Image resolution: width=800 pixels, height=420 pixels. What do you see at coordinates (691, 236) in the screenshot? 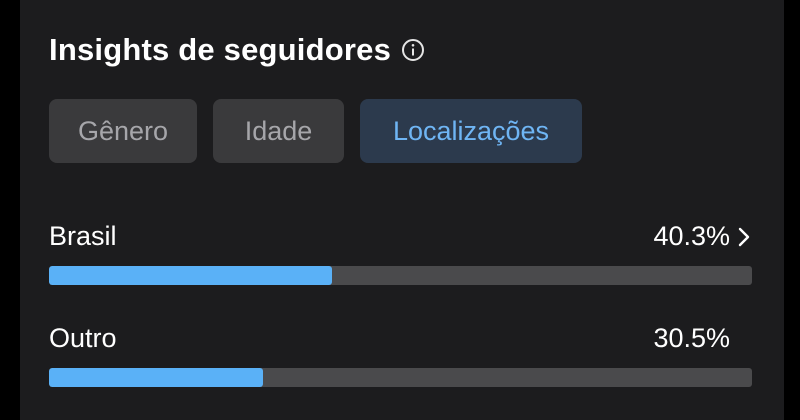
I see `location-percent: 40.3%` at bounding box center [691, 236].